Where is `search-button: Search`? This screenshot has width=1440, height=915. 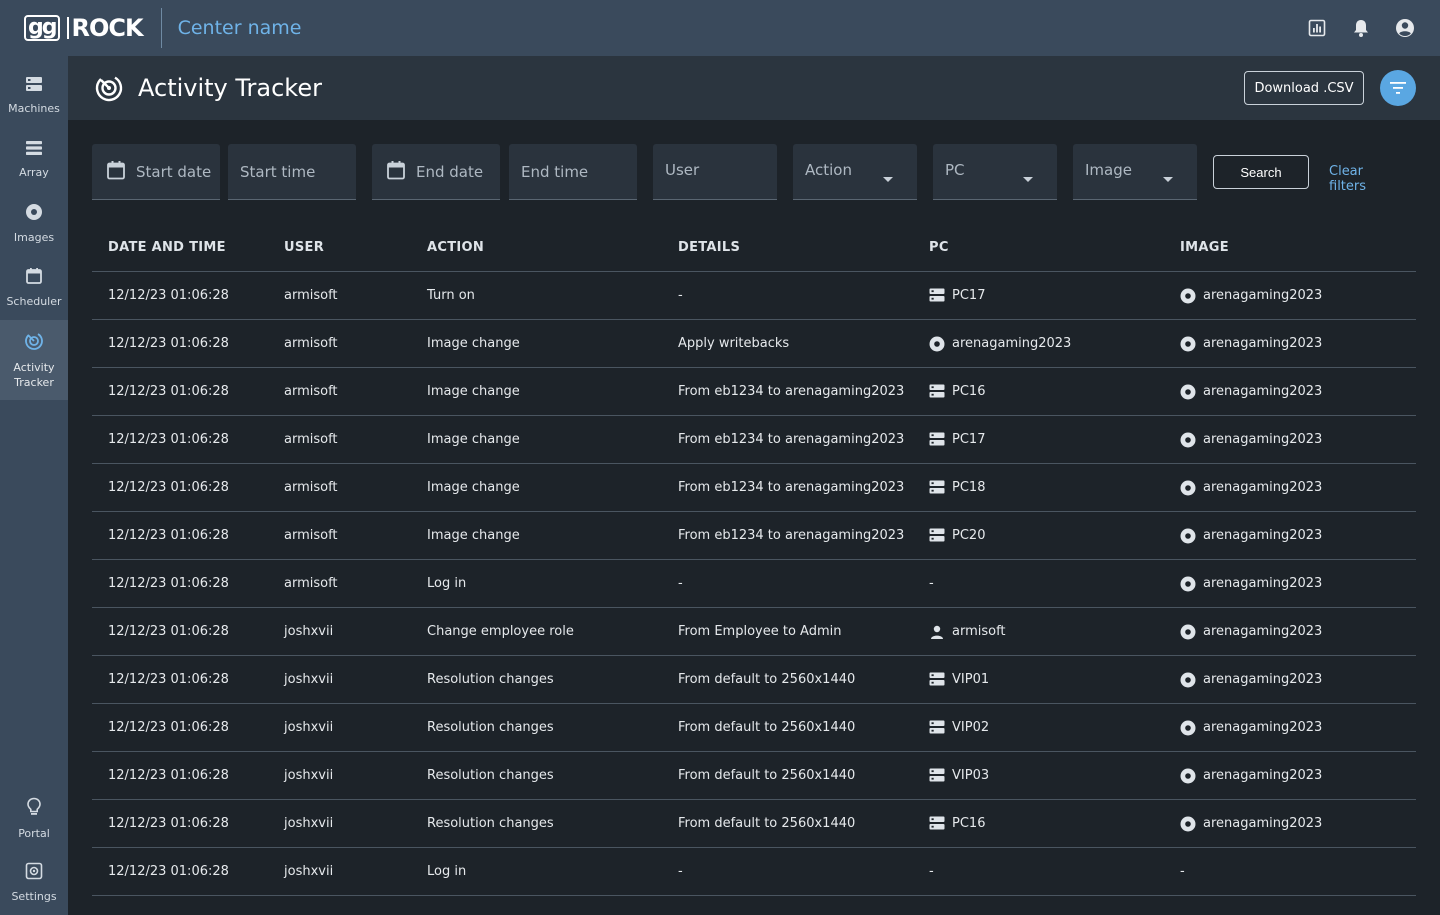 search-button: Search is located at coordinates (1261, 172).